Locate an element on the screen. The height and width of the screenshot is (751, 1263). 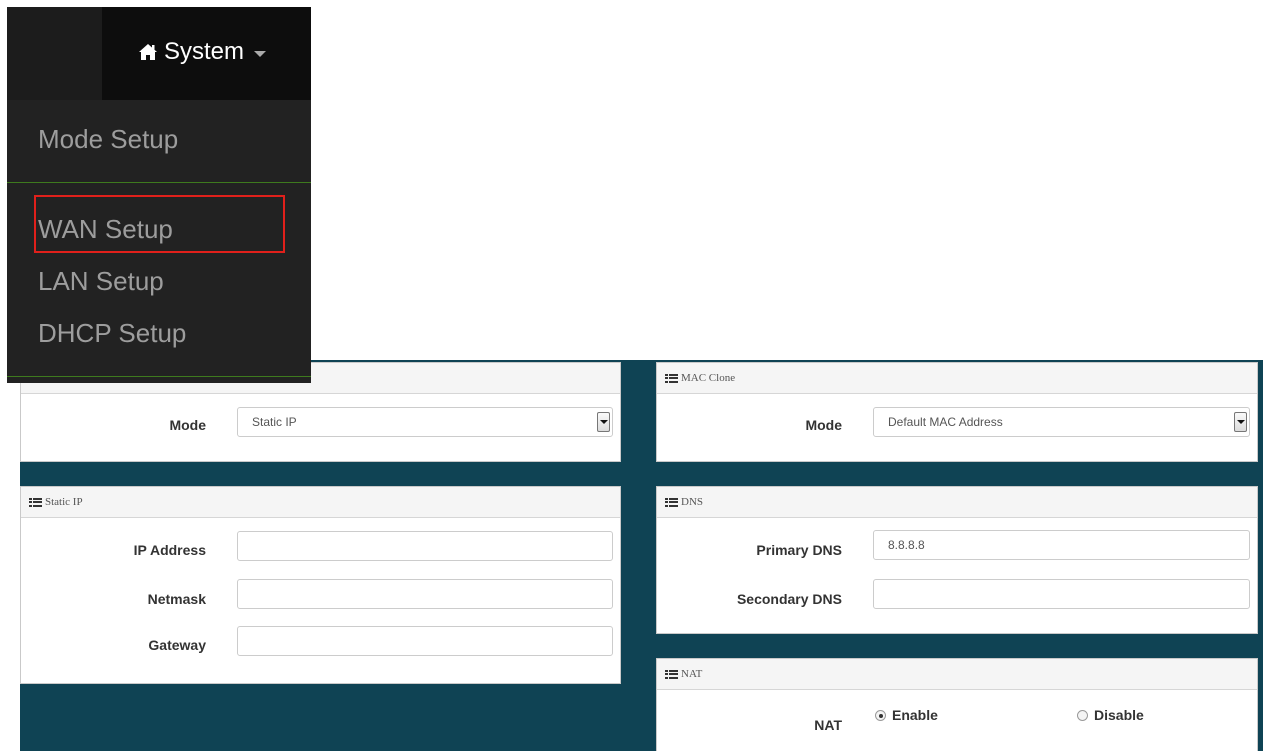
mac-clone-panel-title: MAC Clone is located at coordinates (708, 378).